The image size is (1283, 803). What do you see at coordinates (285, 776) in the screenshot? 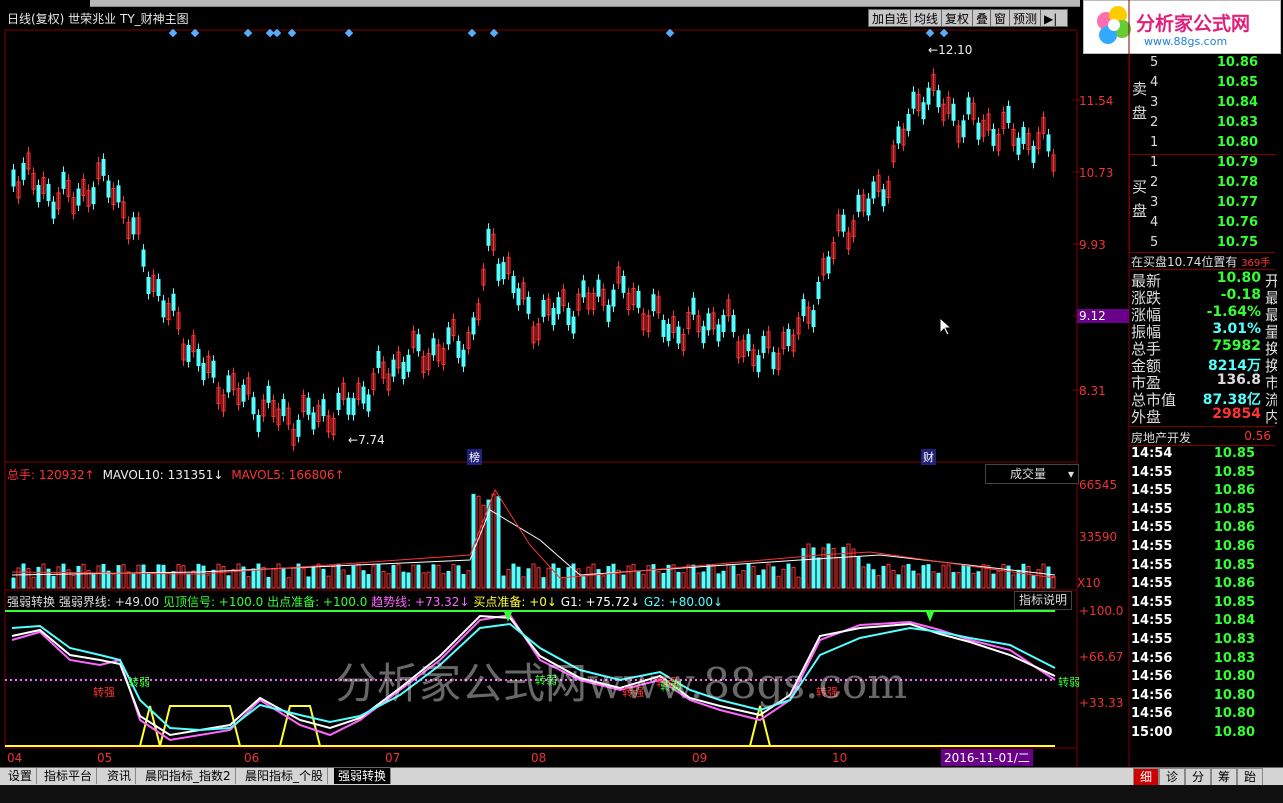
I see `tab-indicator-stock: 晨阳指标_个股` at bounding box center [285, 776].